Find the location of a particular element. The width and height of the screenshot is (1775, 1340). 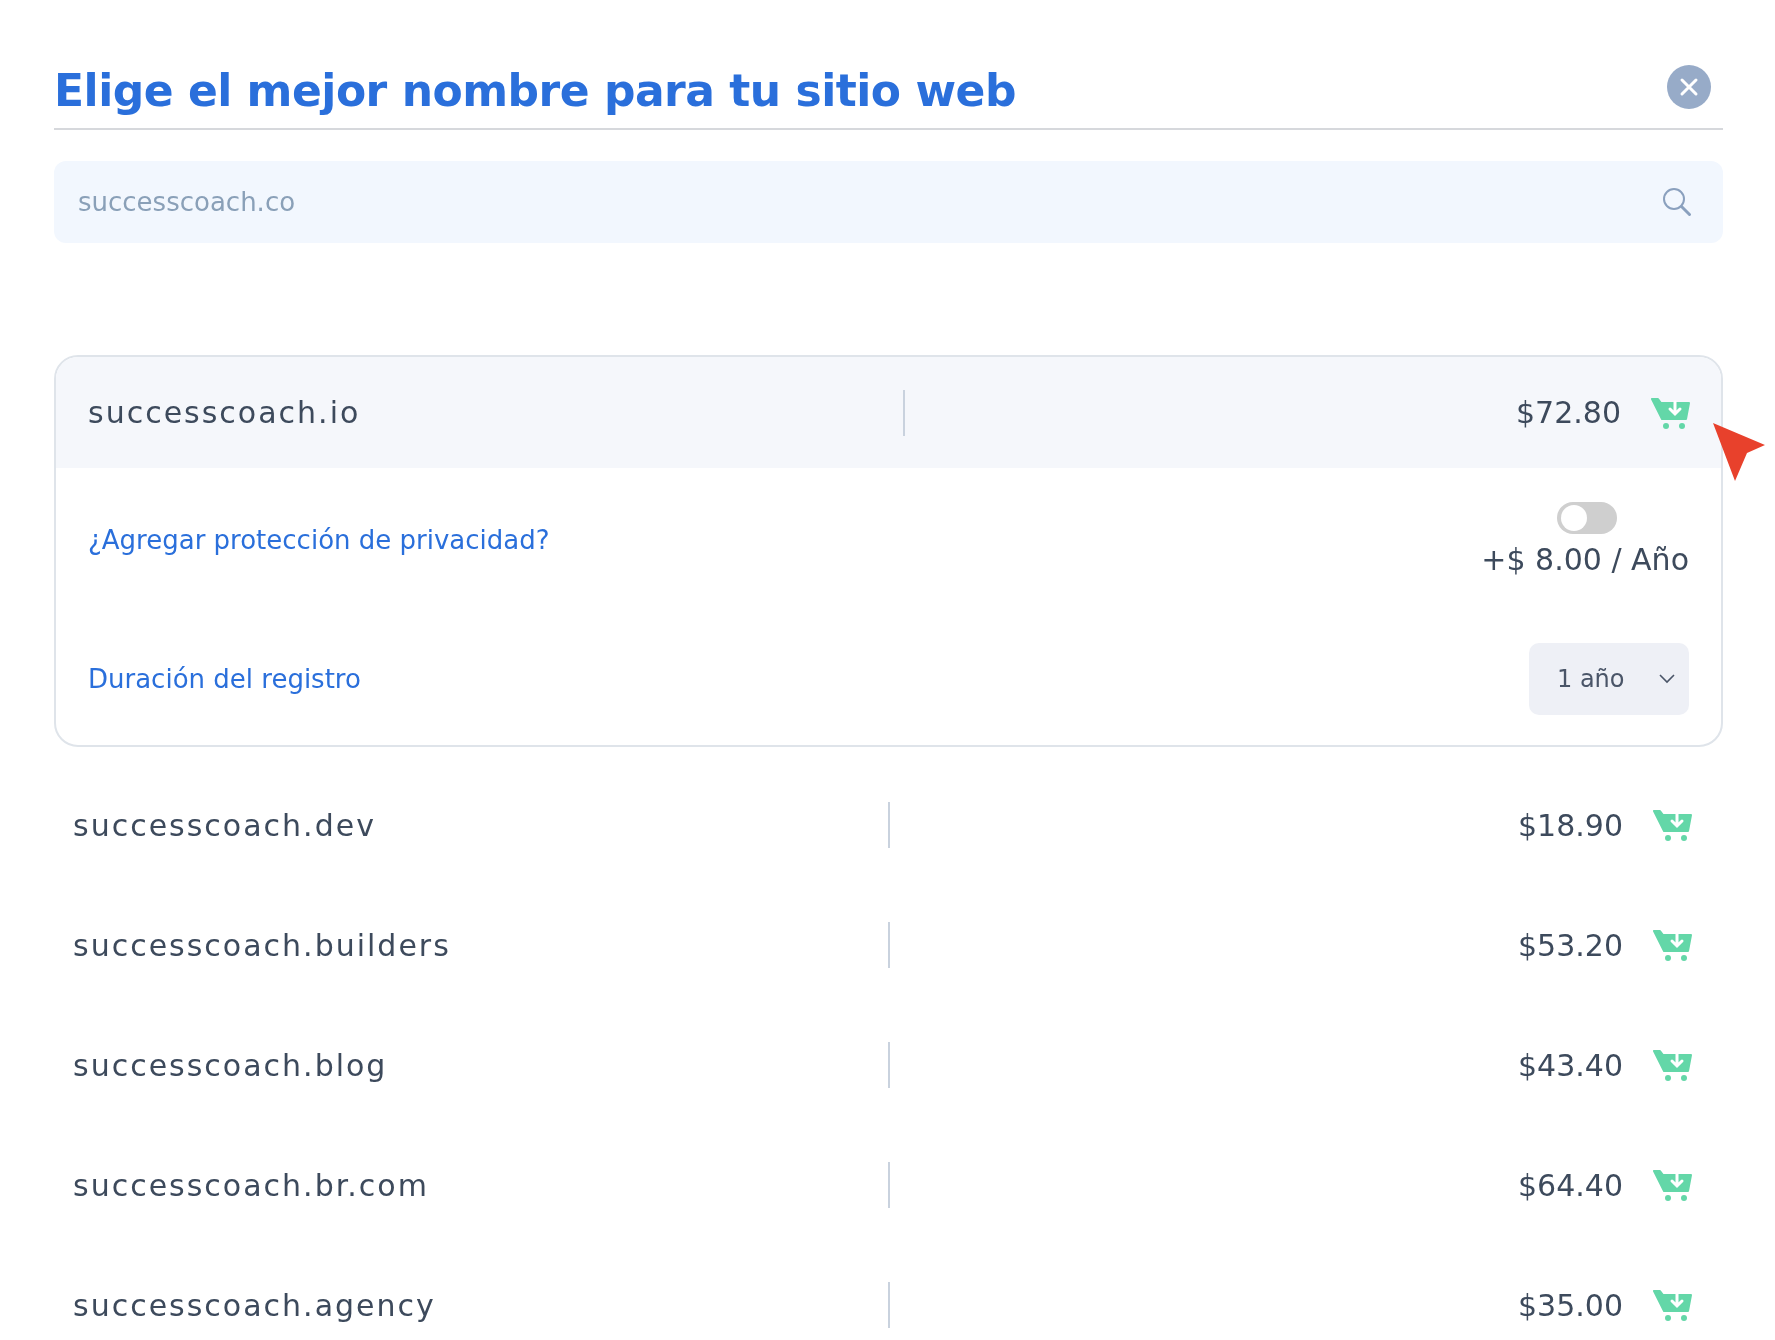

close-button is located at coordinates (1689, 87).